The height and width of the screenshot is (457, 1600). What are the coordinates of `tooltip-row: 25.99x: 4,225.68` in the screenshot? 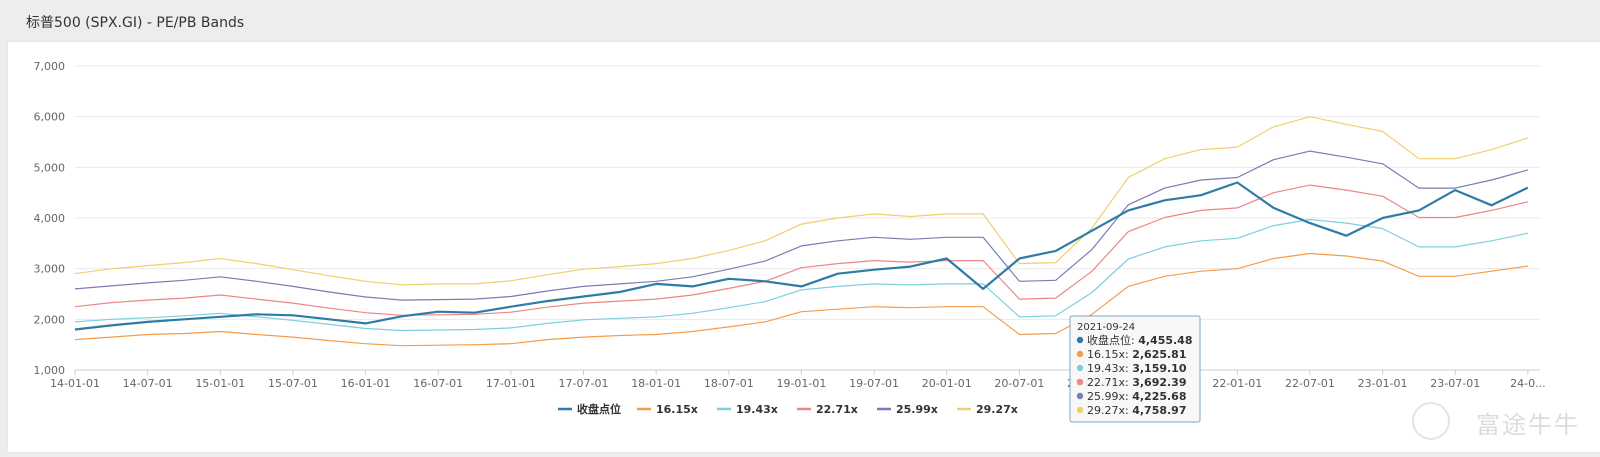 It's located at (1136, 396).